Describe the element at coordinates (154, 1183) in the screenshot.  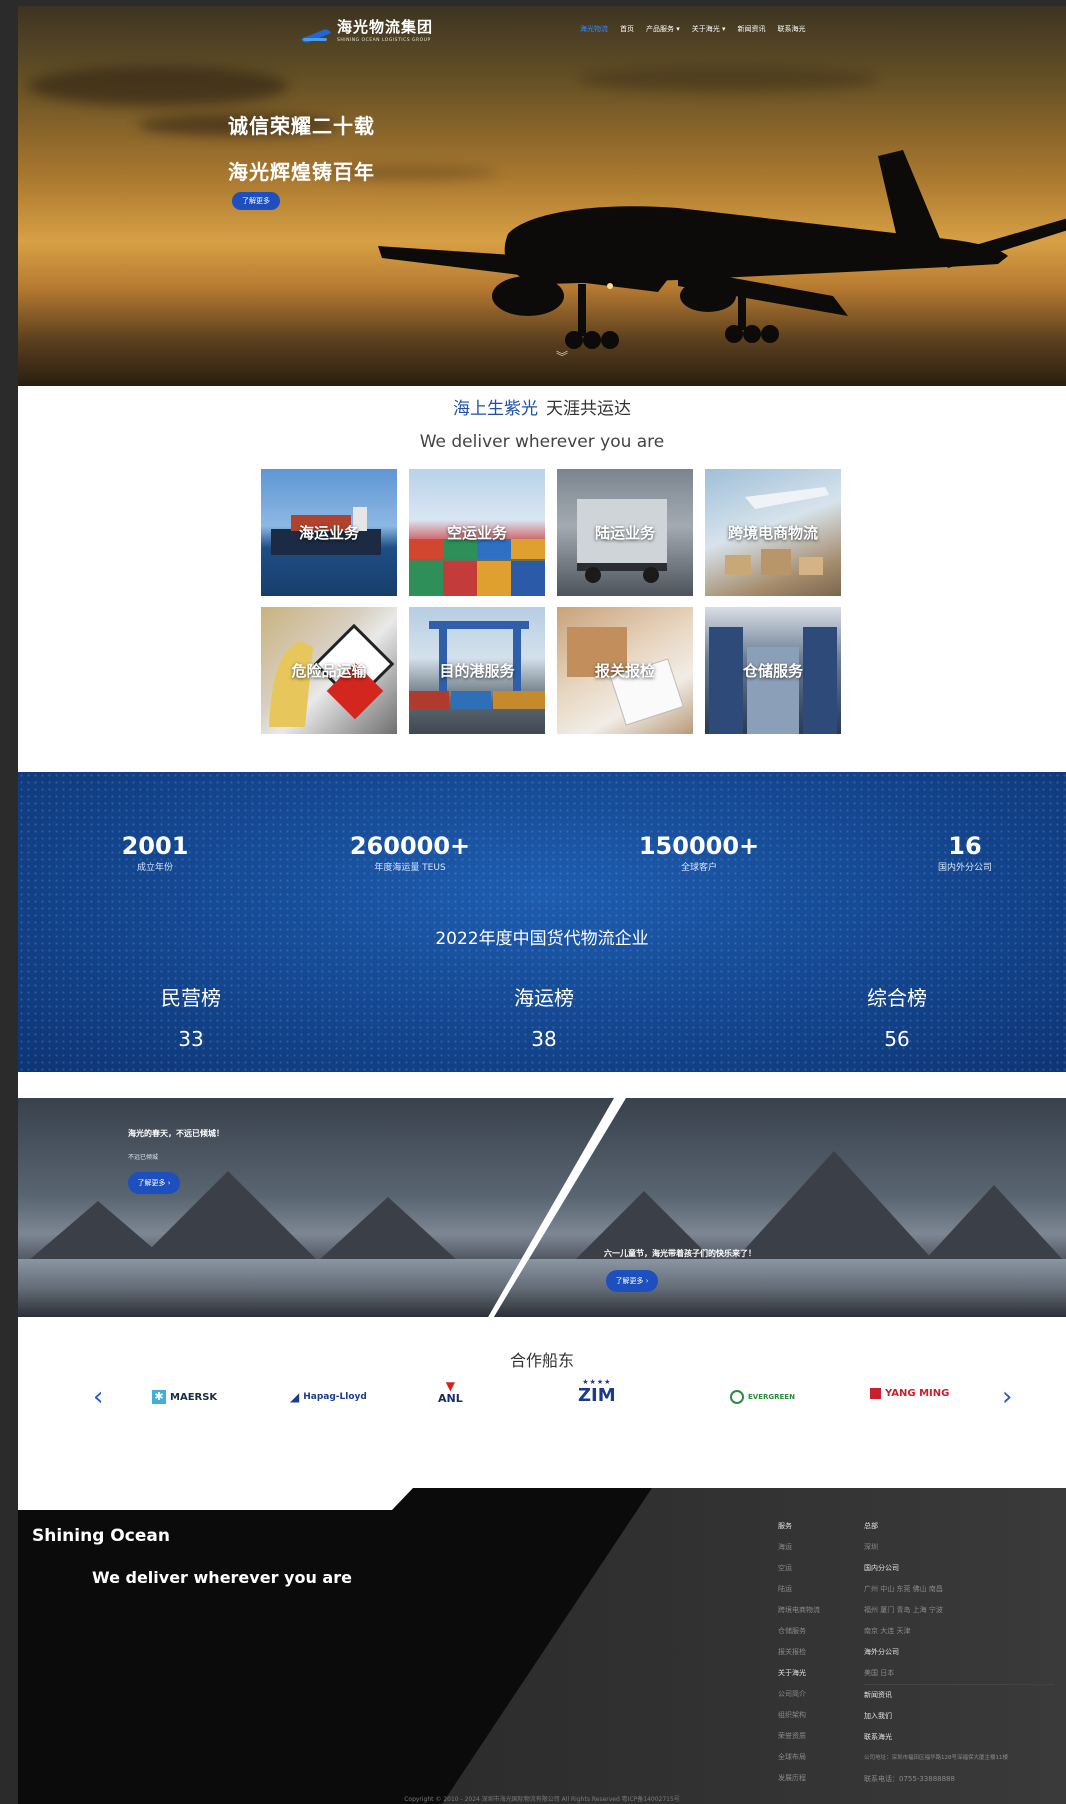
I see `news-left-button: 了解更多 ›` at that location.